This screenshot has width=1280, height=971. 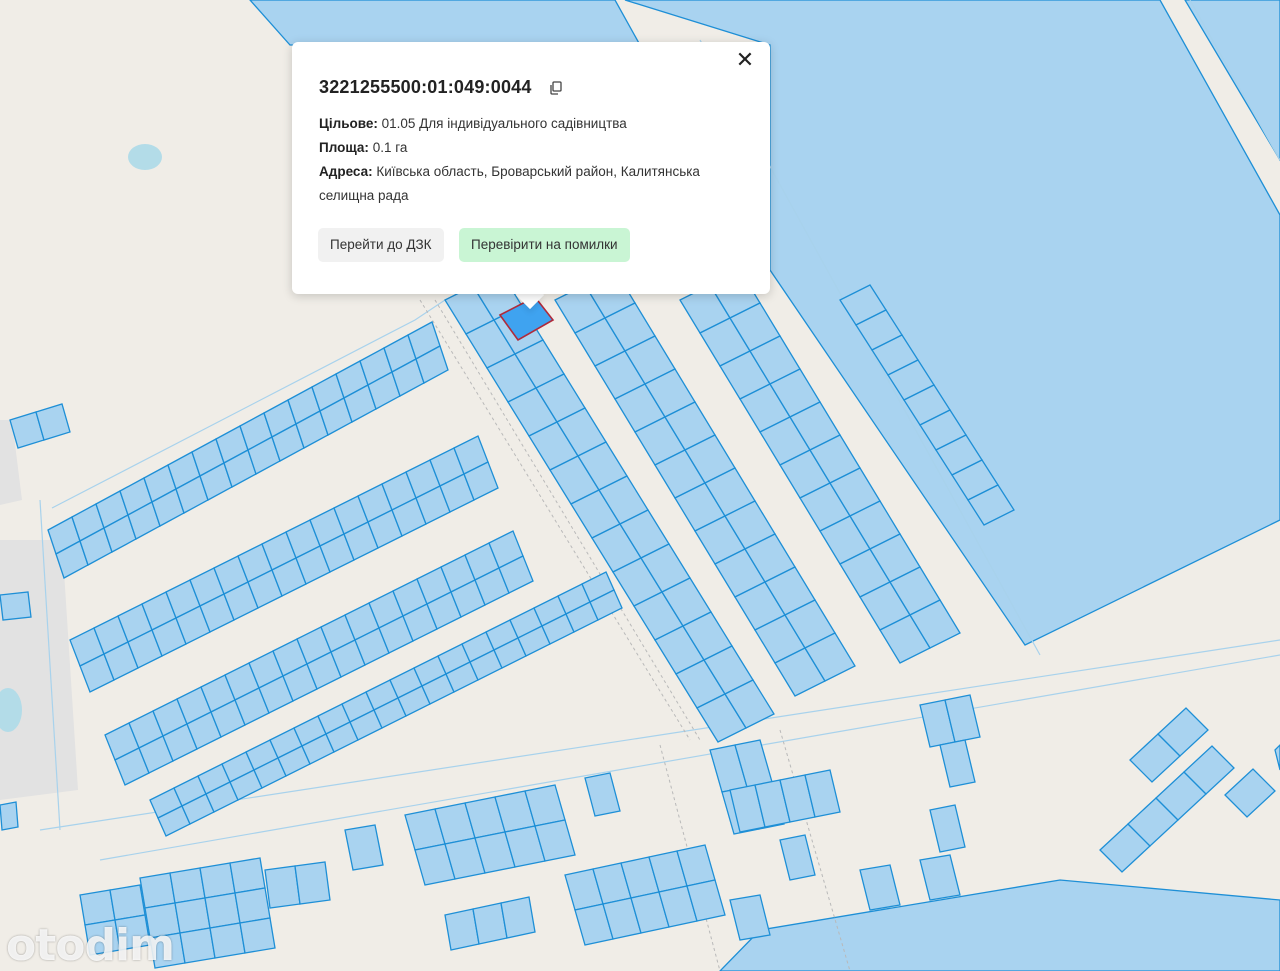 I want to click on copy-icon, so click(x=556, y=88).